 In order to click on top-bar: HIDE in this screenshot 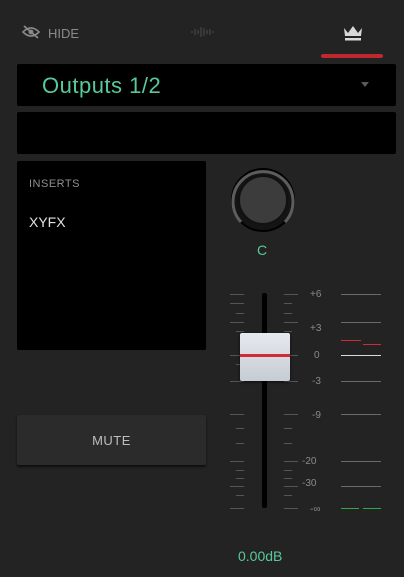, I will do `click(202, 29)`.